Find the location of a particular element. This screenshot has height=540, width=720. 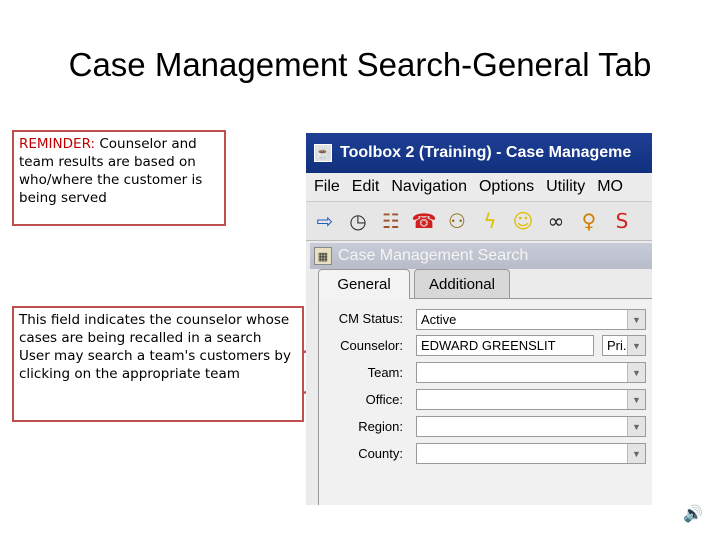

tab-strip: General Additional is located at coordinates (483, 284).